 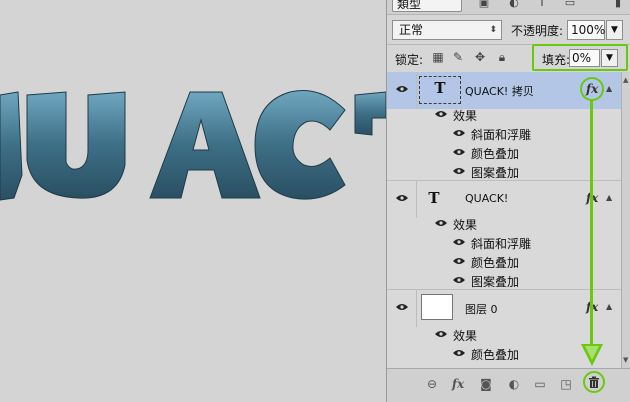 What do you see at coordinates (514, 384) in the screenshot?
I see `adjustment-icon: ◐` at bounding box center [514, 384].